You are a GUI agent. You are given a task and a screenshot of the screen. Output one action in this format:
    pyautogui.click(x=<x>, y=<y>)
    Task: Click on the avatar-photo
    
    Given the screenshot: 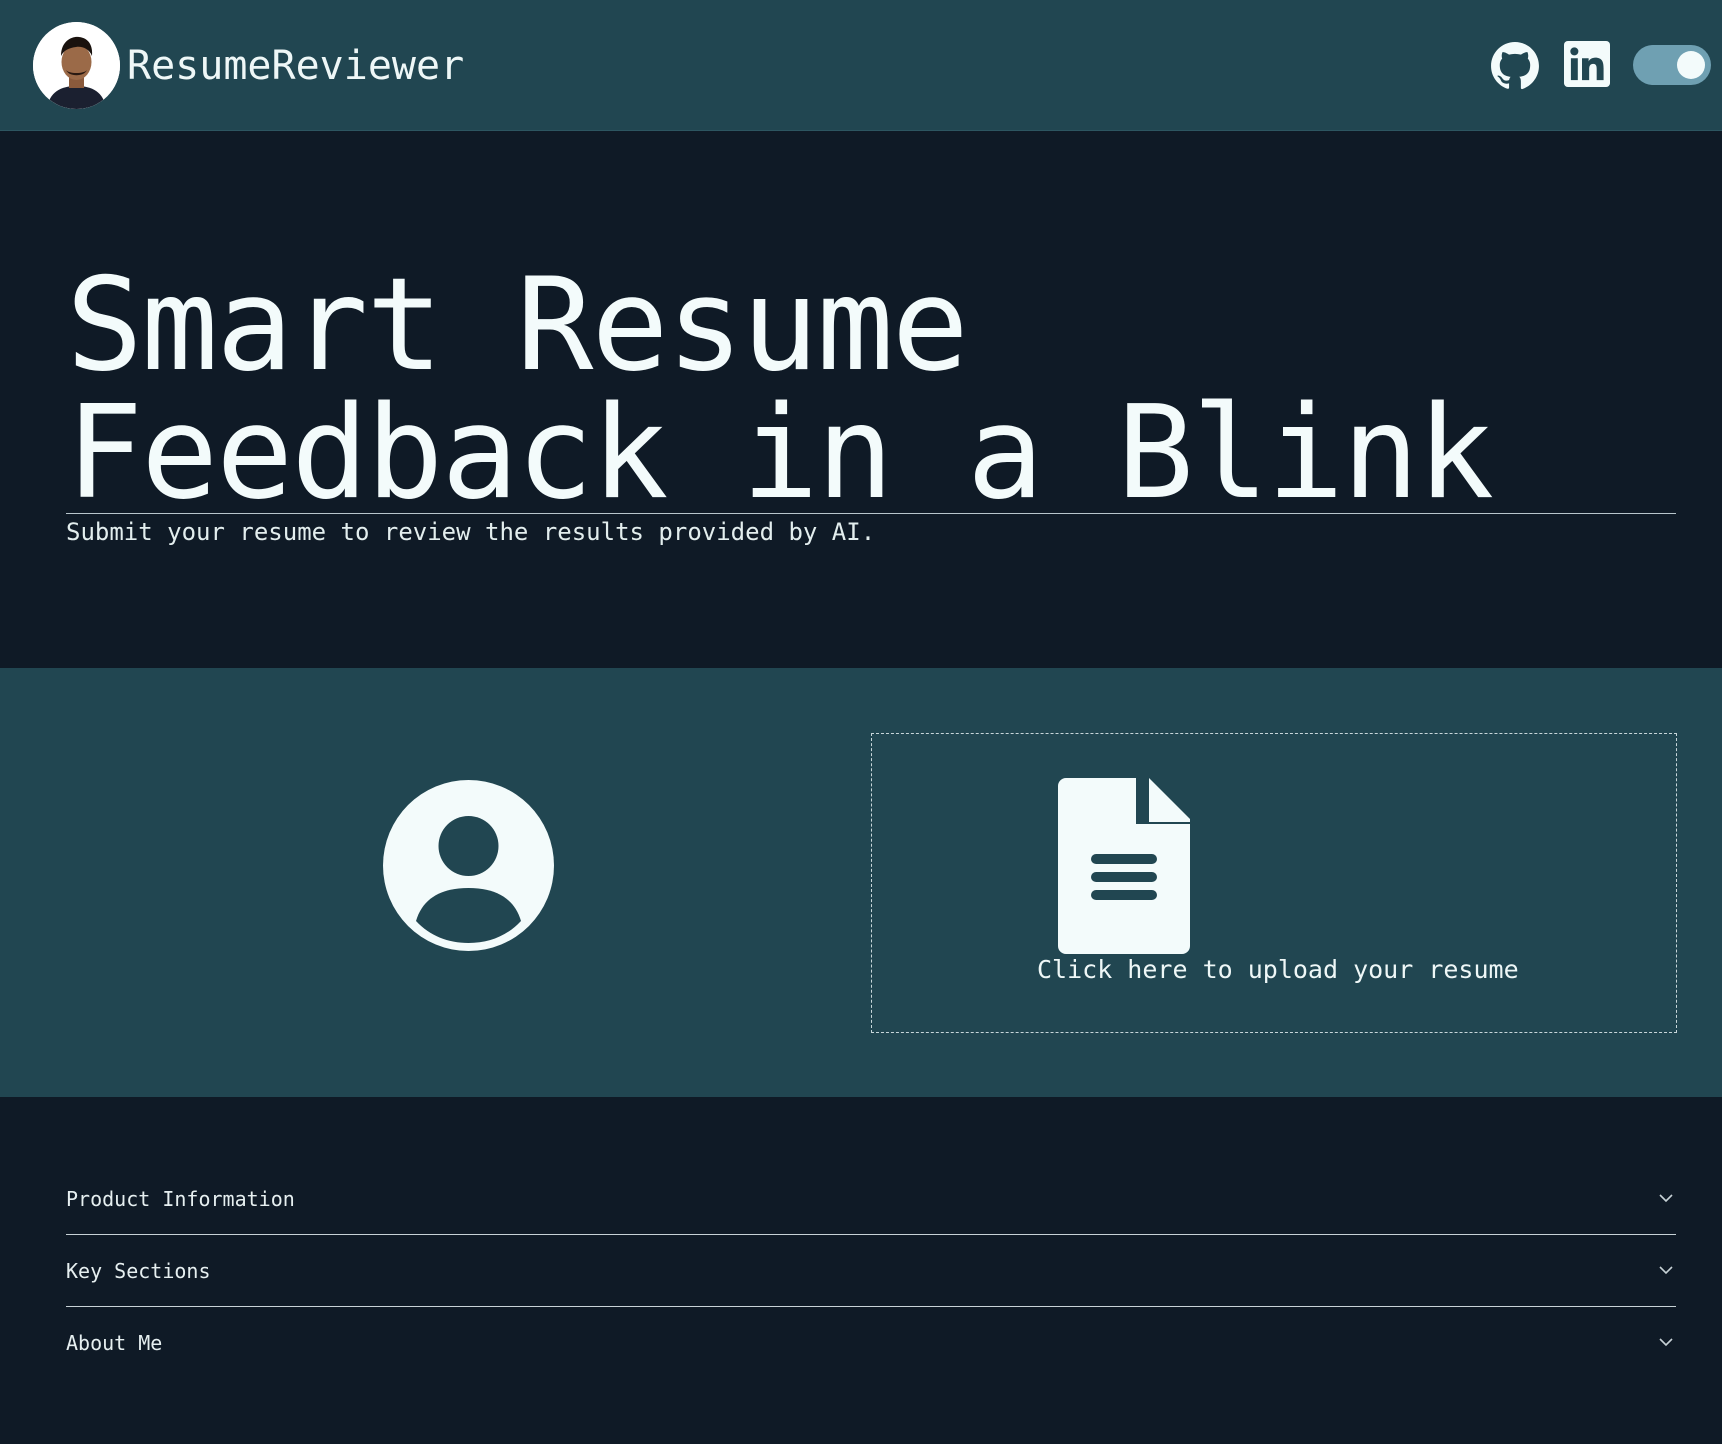 What is the action you would take?
    pyautogui.click(x=76, y=65)
    